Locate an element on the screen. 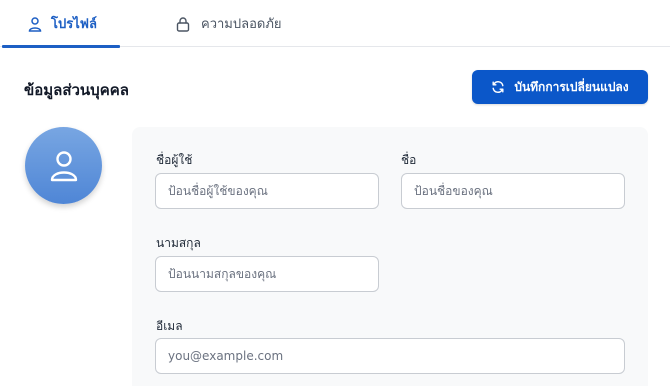 The width and height of the screenshot is (670, 386). avatar is located at coordinates (63, 165).